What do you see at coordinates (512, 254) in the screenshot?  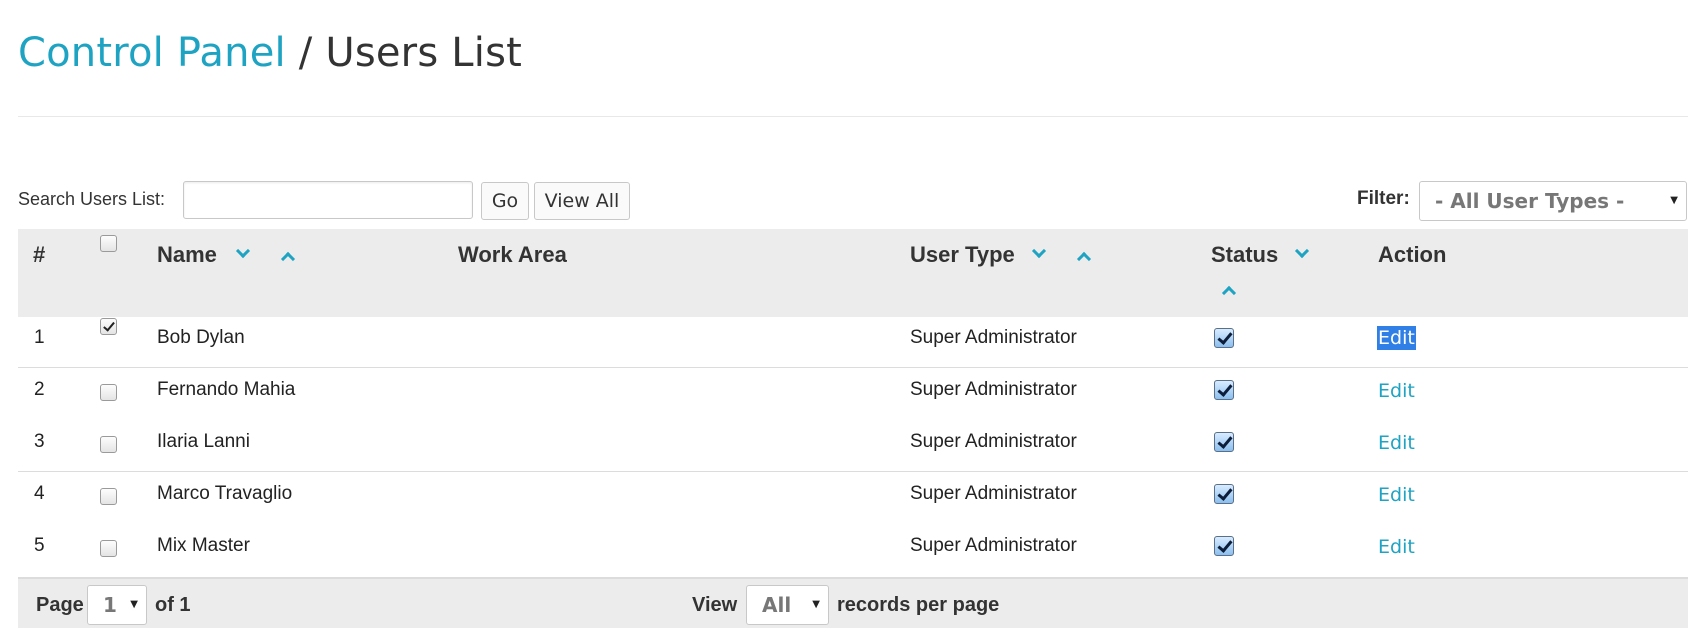 I see `column-header-work-area: Work Area` at bounding box center [512, 254].